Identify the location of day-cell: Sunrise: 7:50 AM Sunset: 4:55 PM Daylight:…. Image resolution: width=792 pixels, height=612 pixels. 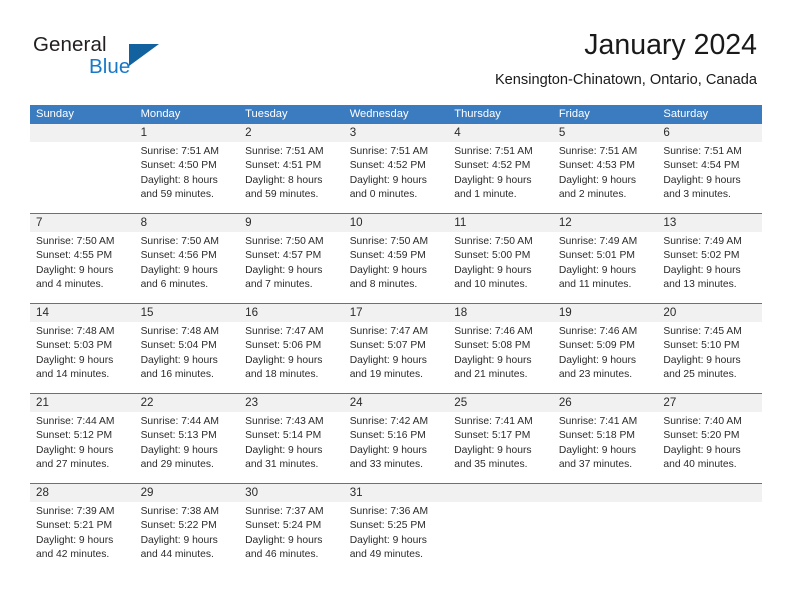
(82, 267).